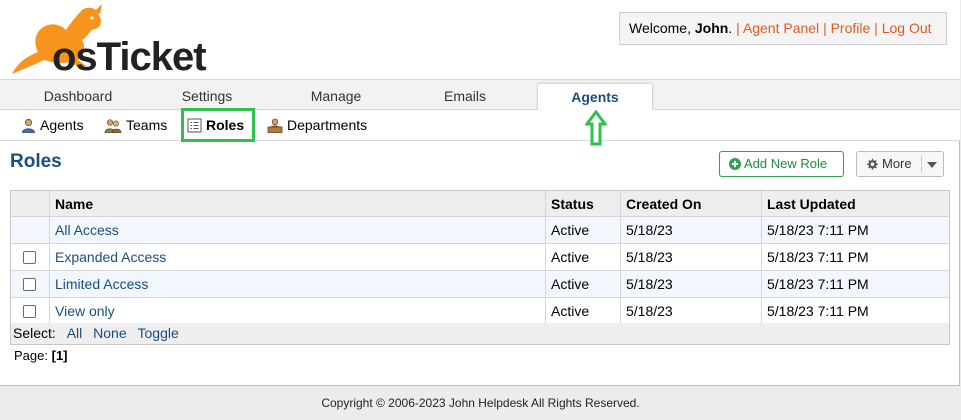 The height and width of the screenshot is (420, 961). I want to click on tab-agents: Agents, so click(595, 97).